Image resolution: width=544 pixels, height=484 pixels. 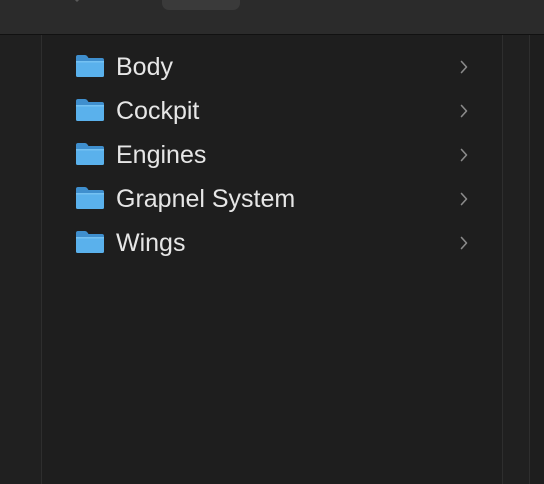 What do you see at coordinates (272, 111) in the screenshot?
I see `folder-row-cockpit: Cockpit` at bounding box center [272, 111].